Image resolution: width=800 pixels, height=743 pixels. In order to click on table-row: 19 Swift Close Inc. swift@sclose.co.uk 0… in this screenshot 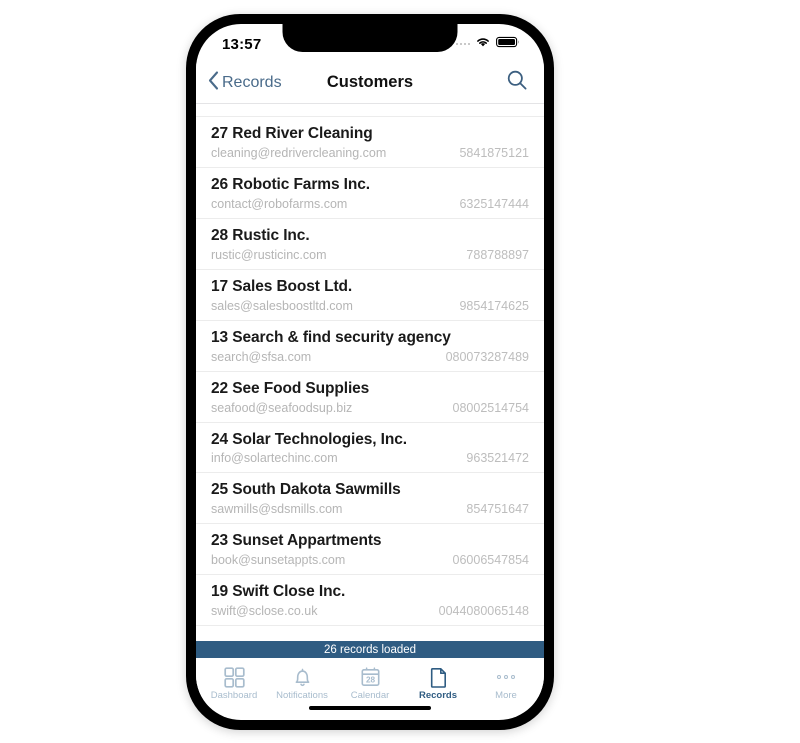, I will do `click(370, 601)`.